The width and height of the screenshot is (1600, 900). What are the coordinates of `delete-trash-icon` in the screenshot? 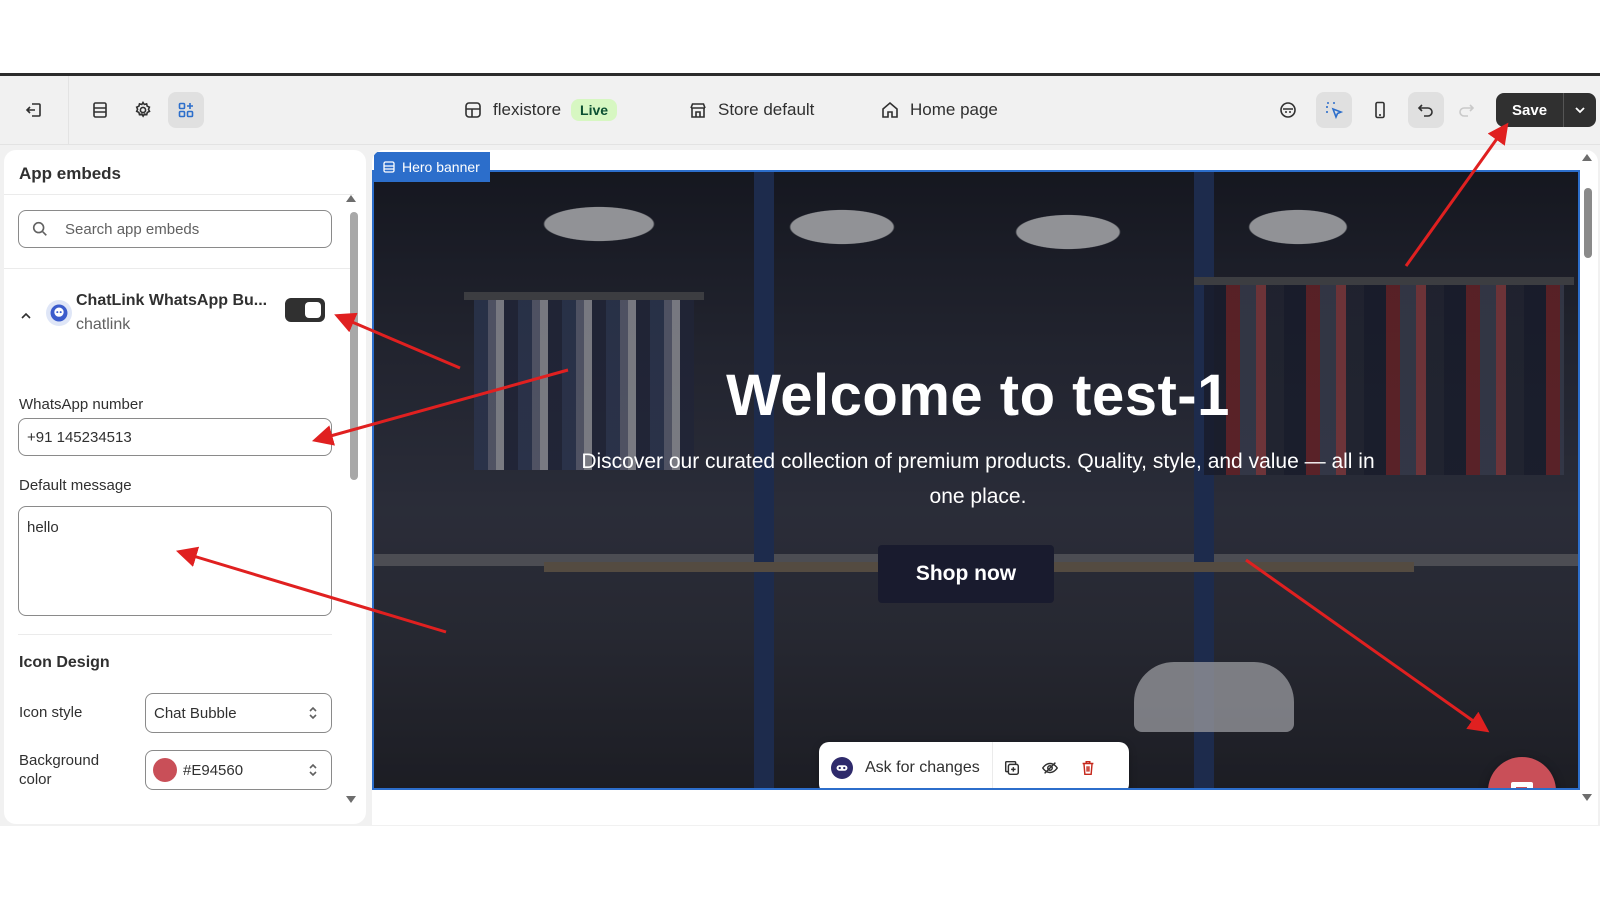 It's located at (1088, 768).